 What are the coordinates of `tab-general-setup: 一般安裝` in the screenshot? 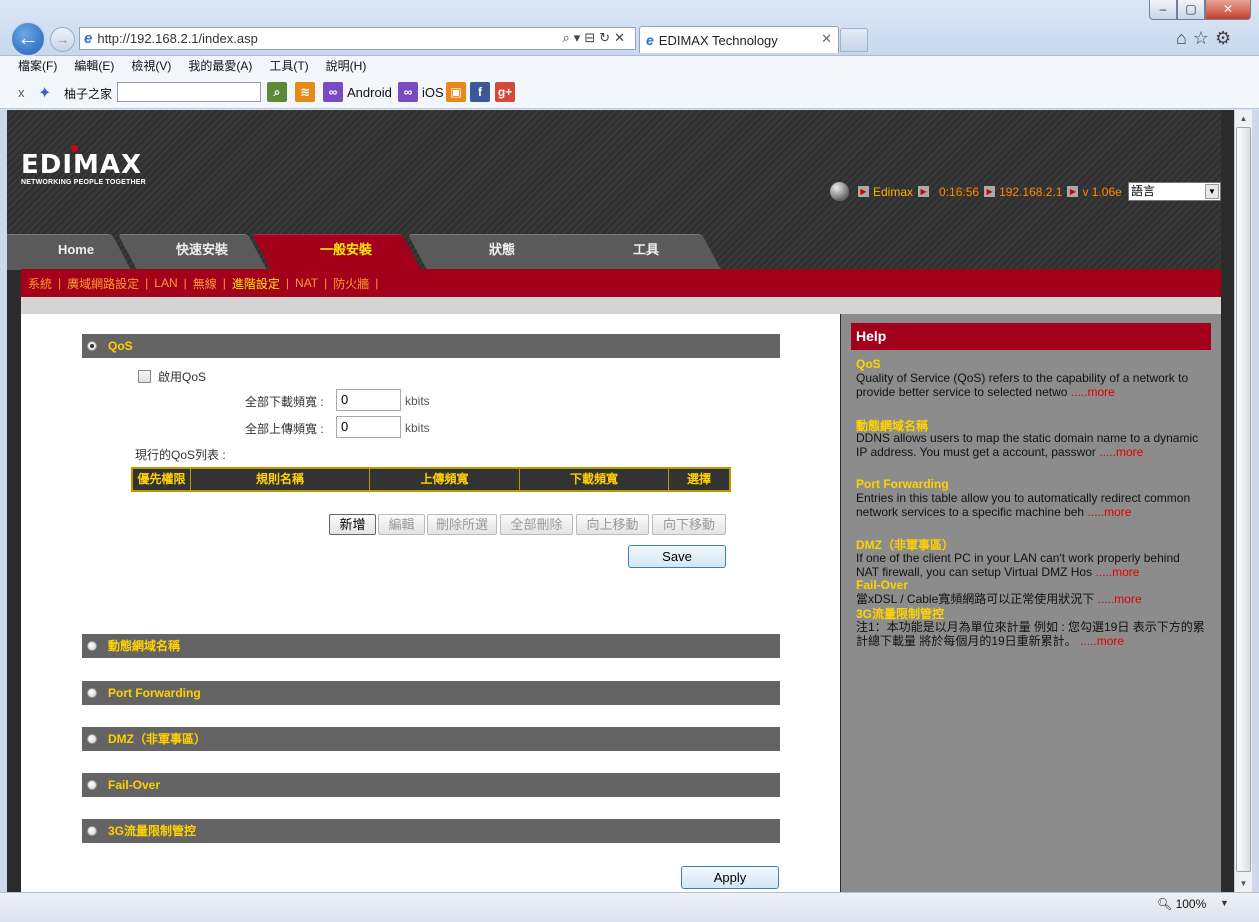 It's located at (336, 252).